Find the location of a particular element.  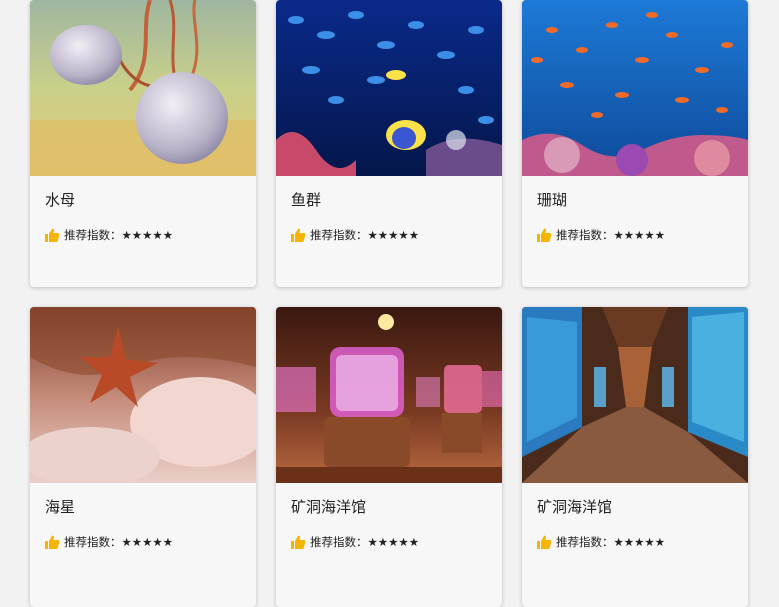

card-title: 鱼群 is located at coordinates (306, 200).